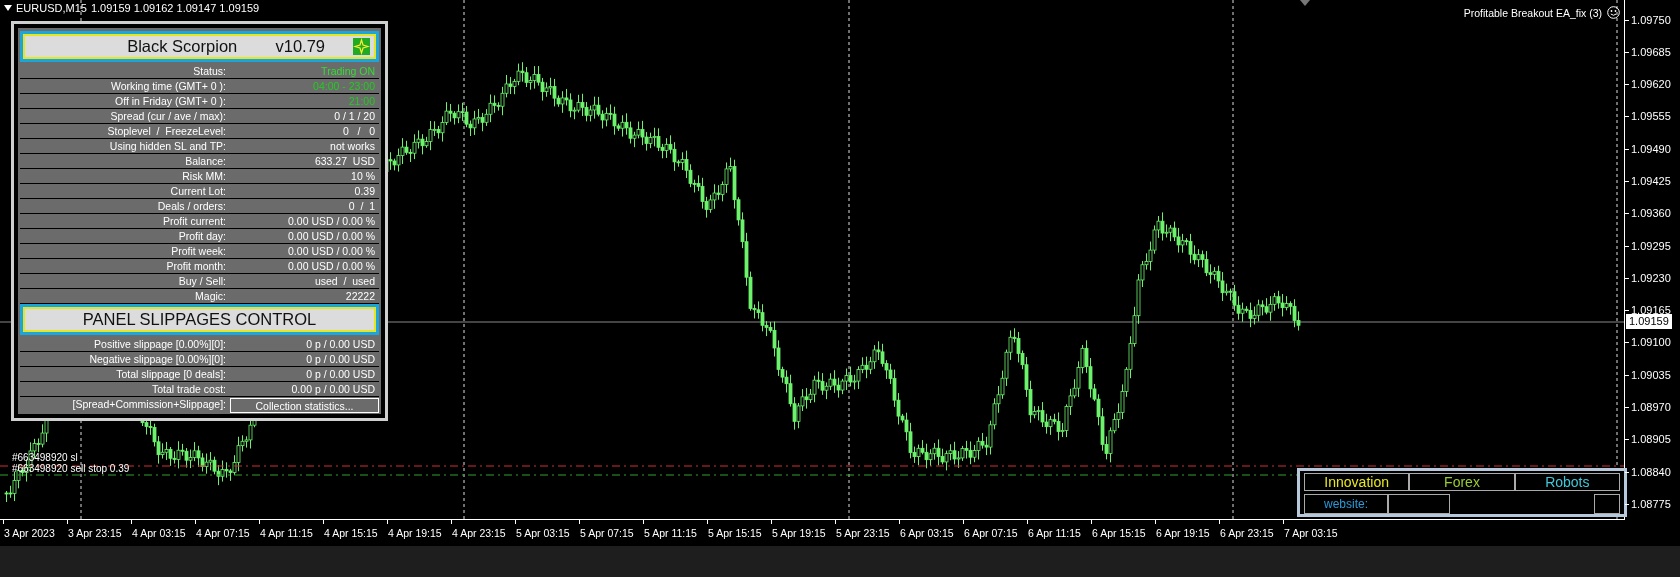 The image size is (1680, 577). Describe the element at coordinates (1060, 533) in the screenshot. I see `time-label: 6 Apr 11:15` at that location.